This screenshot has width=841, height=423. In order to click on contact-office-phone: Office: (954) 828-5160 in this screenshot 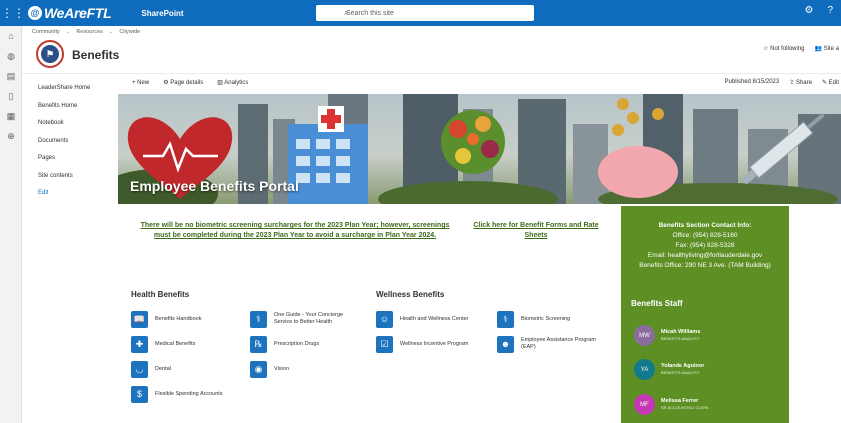, I will do `click(705, 235)`.